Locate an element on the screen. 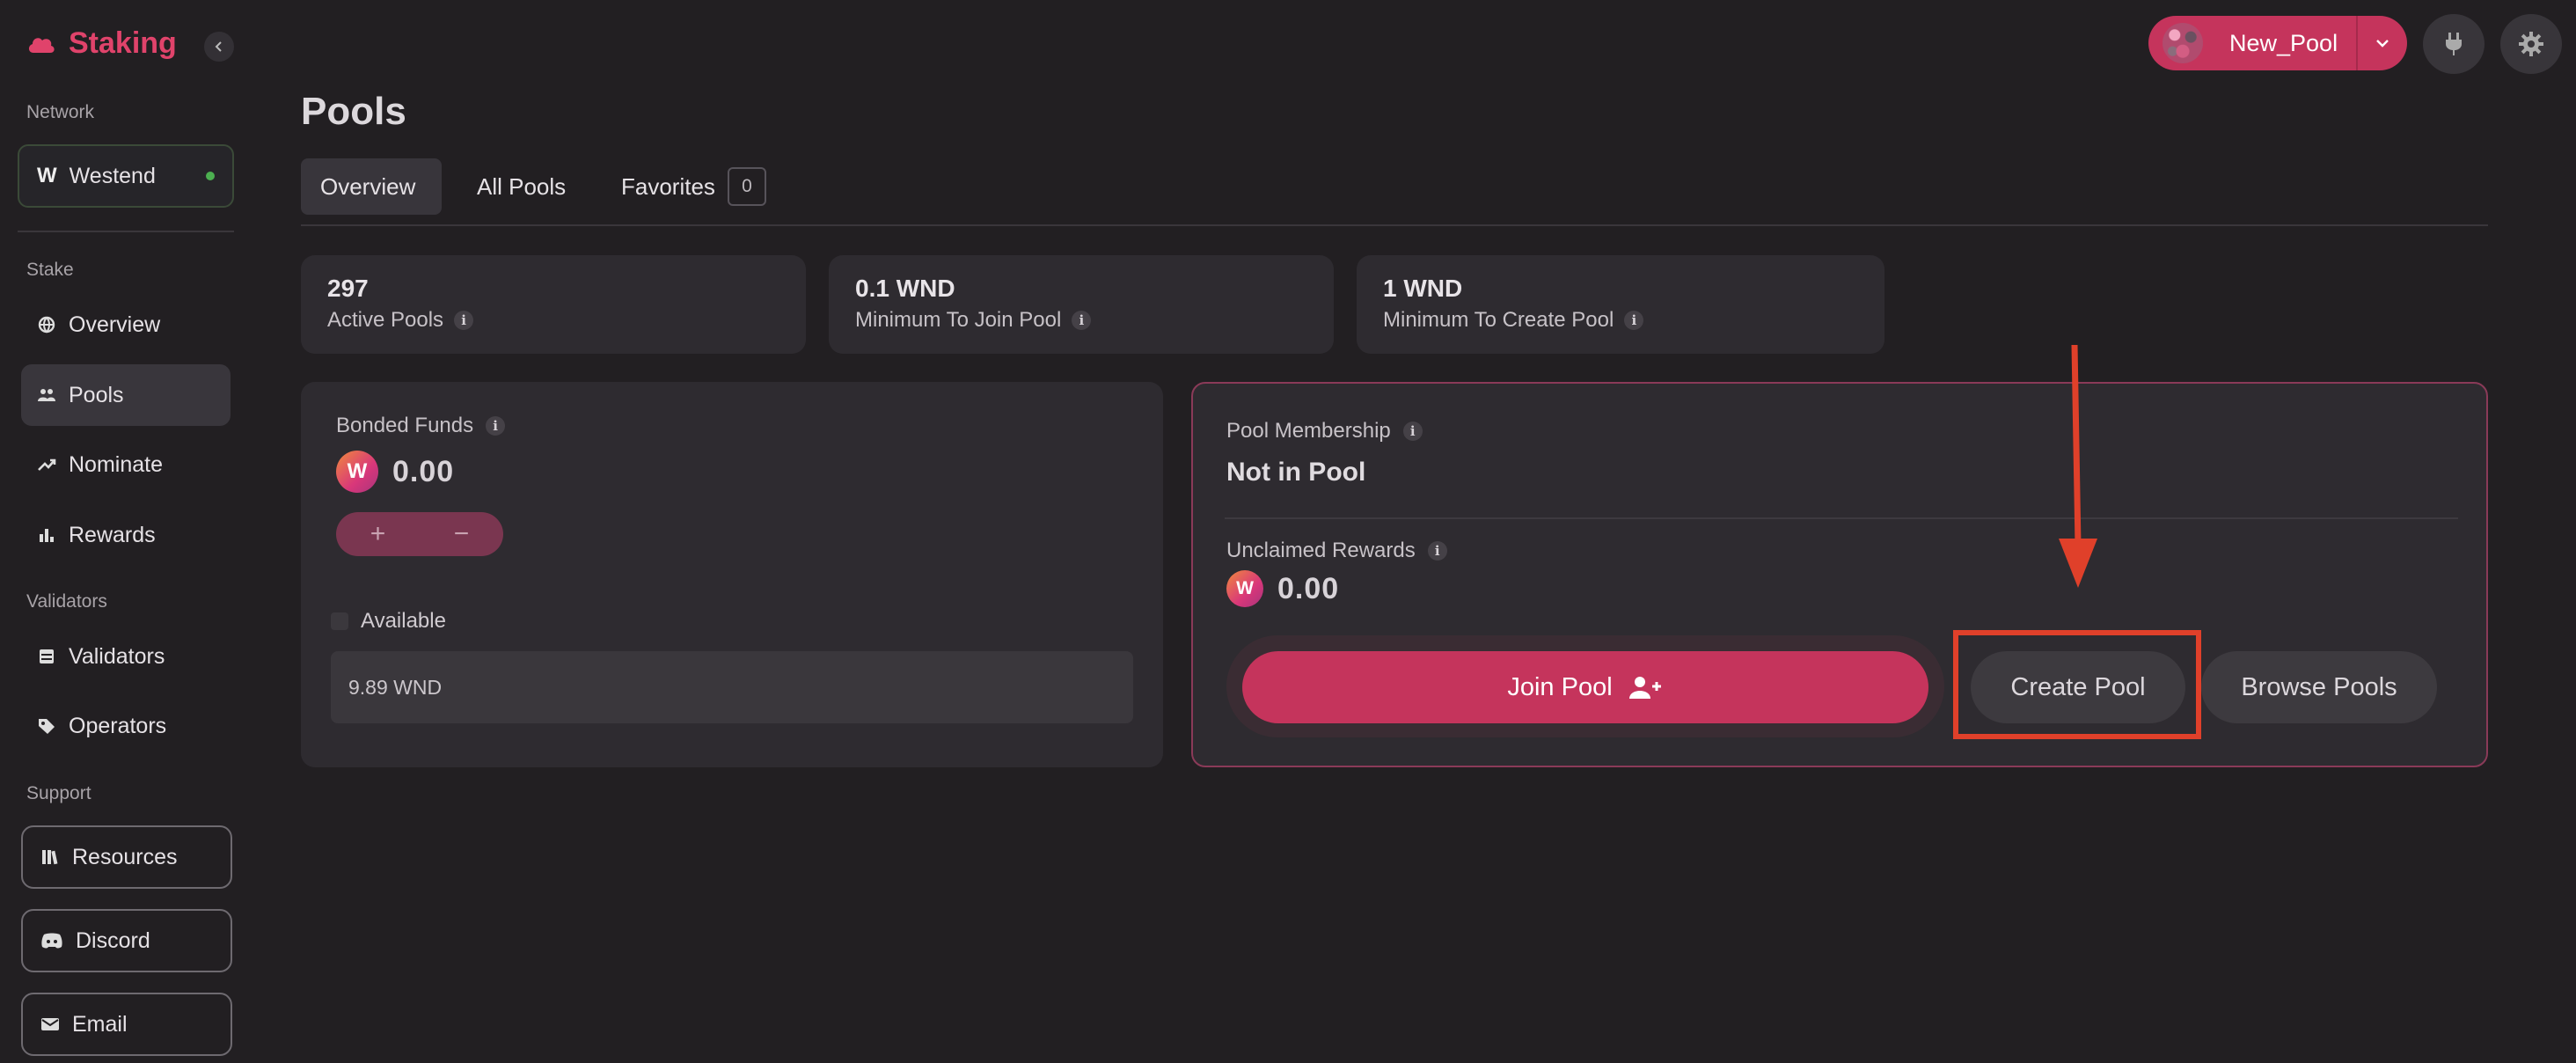 This screenshot has height=1063, width=2576. unclaimed-rewards-label: Unclaimed Rewards is located at coordinates (1321, 550).